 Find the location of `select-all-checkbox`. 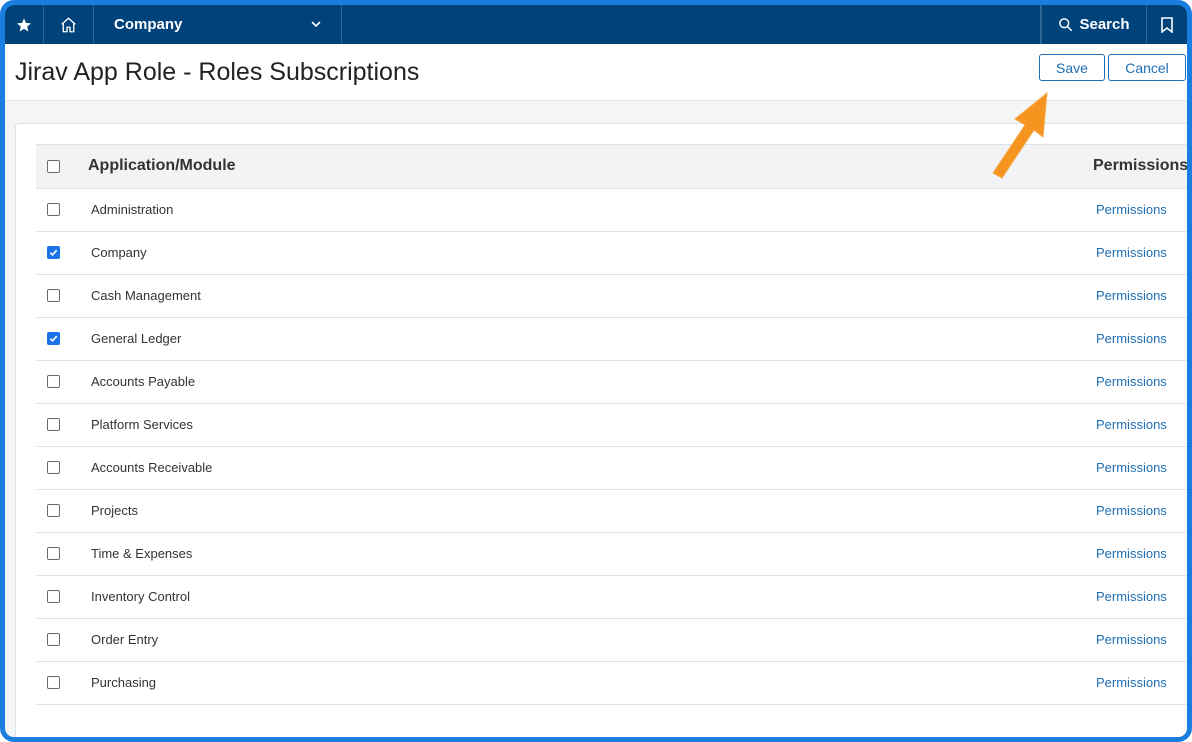

select-all-checkbox is located at coordinates (53, 166).